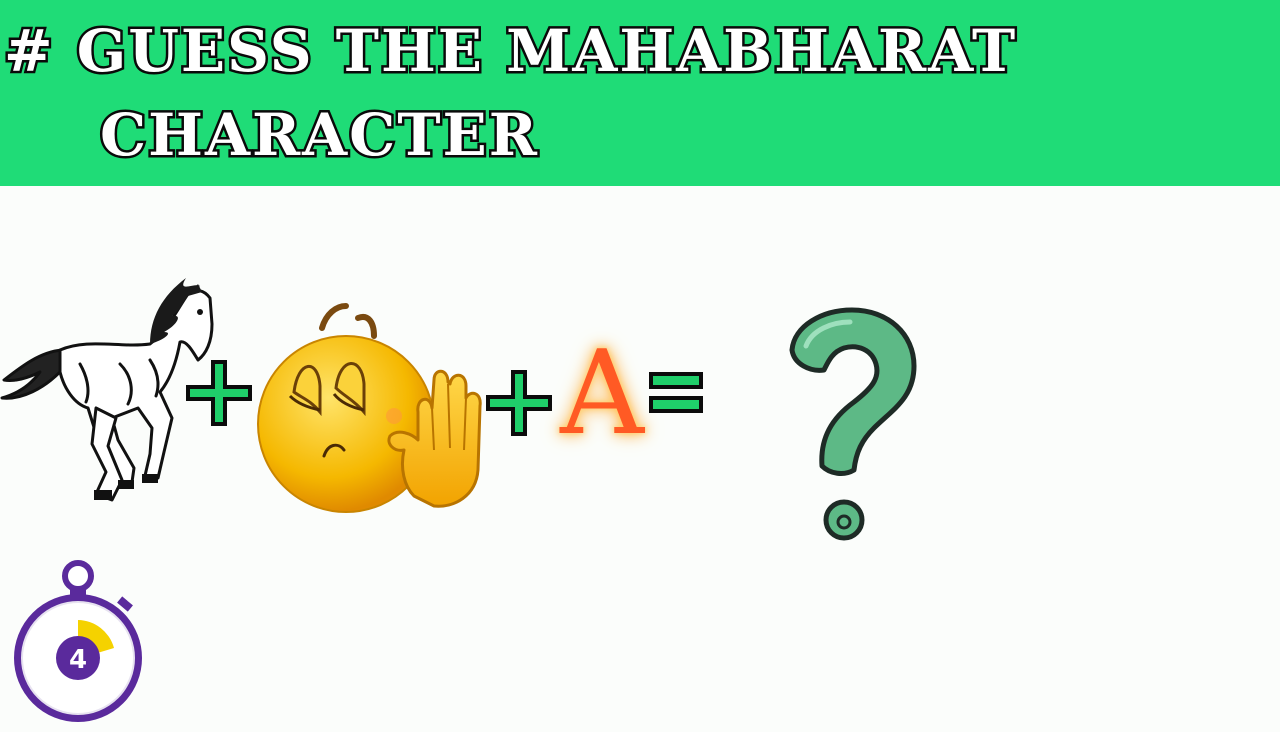 This screenshot has height=732, width=1280. What do you see at coordinates (78, 660) in the screenshot?
I see `timer-countdown: 4` at bounding box center [78, 660].